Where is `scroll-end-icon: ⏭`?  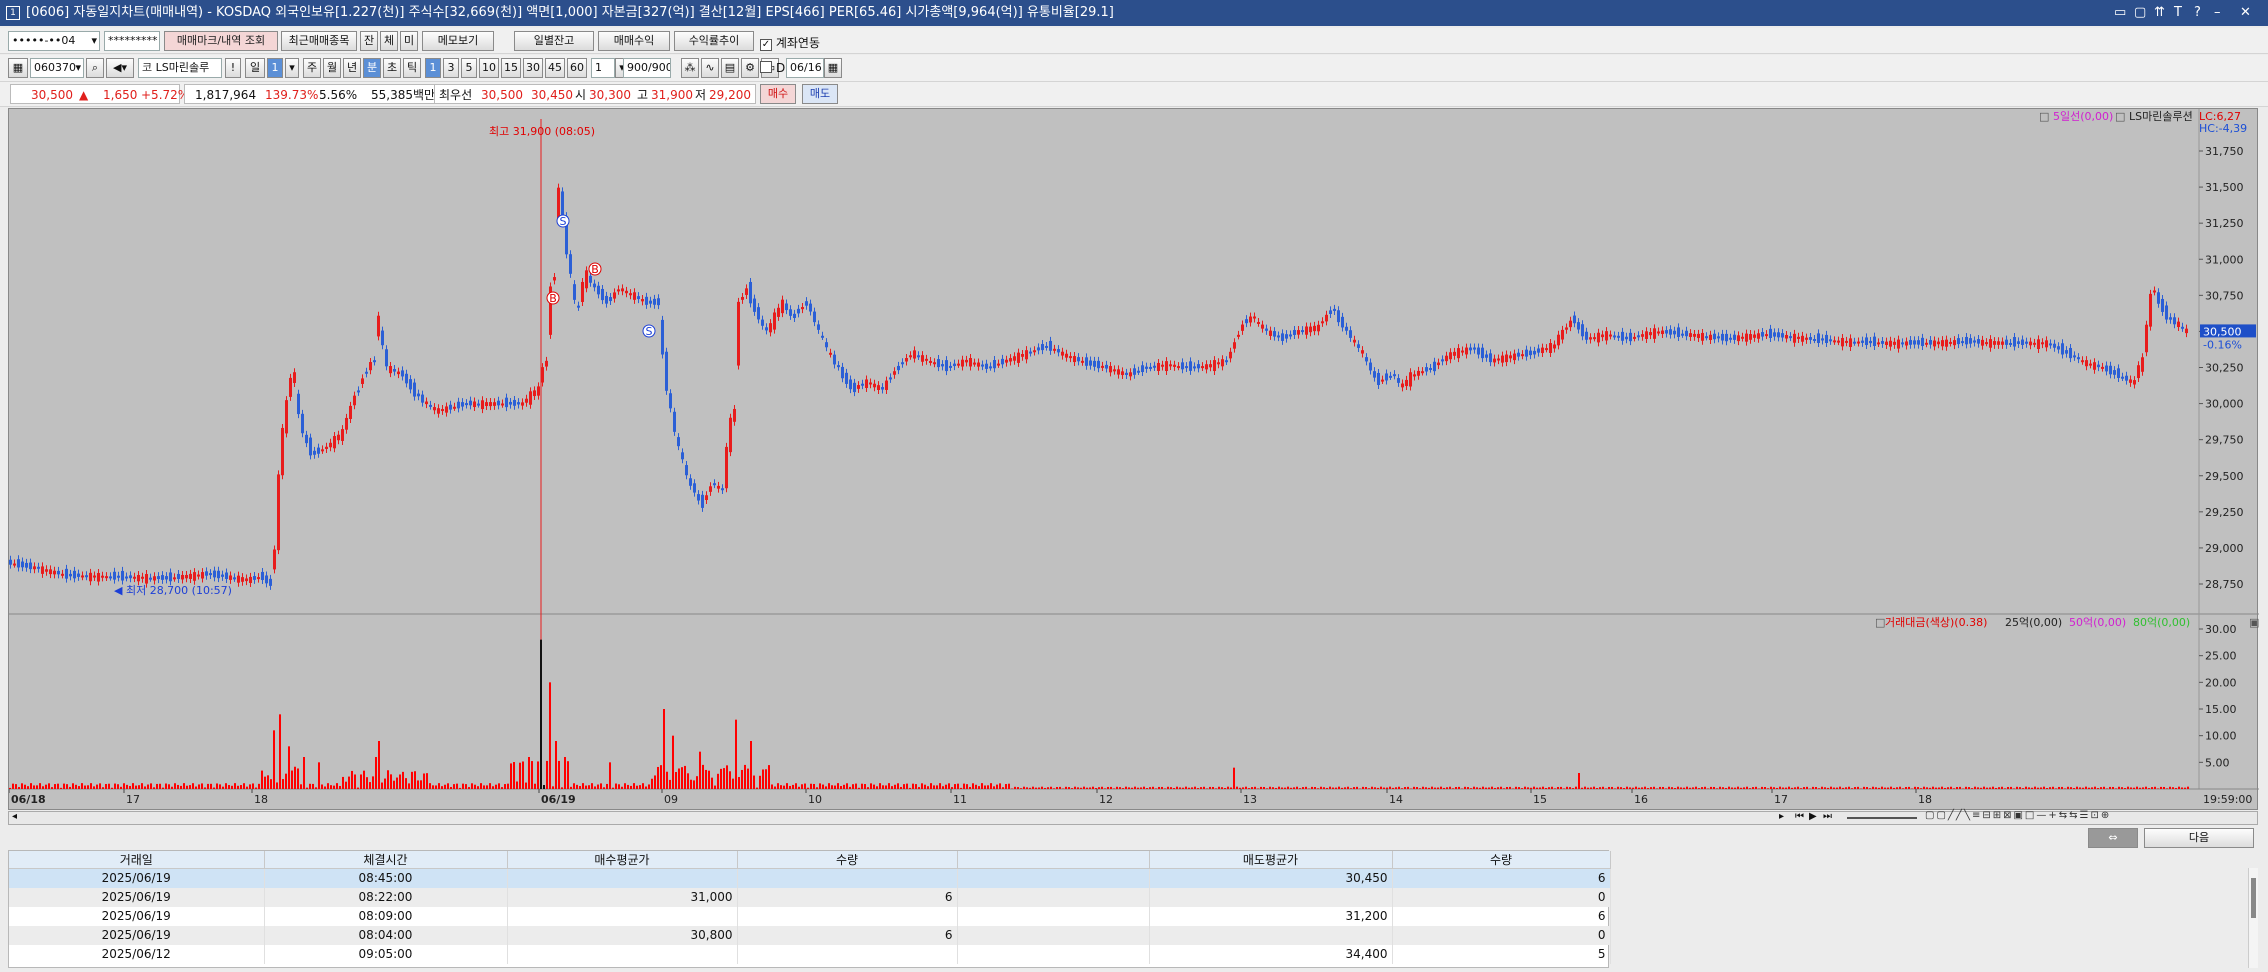 scroll-end-icon: ⏭ is located at coordinates (1827, 816).